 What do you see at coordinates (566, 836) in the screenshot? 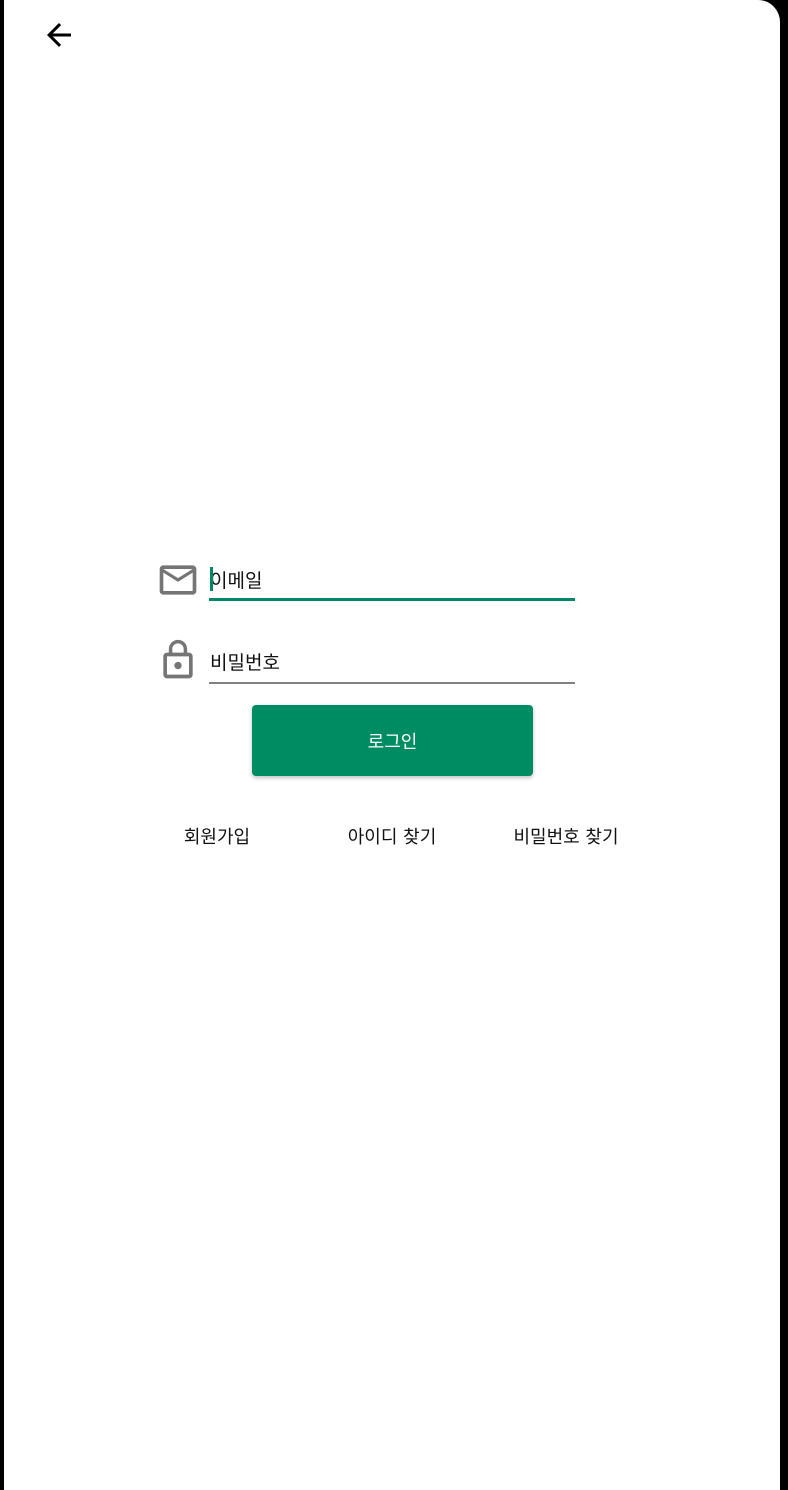
I see `find-password-link: 비밀번호 찾기` at bounding box center [566, 836].